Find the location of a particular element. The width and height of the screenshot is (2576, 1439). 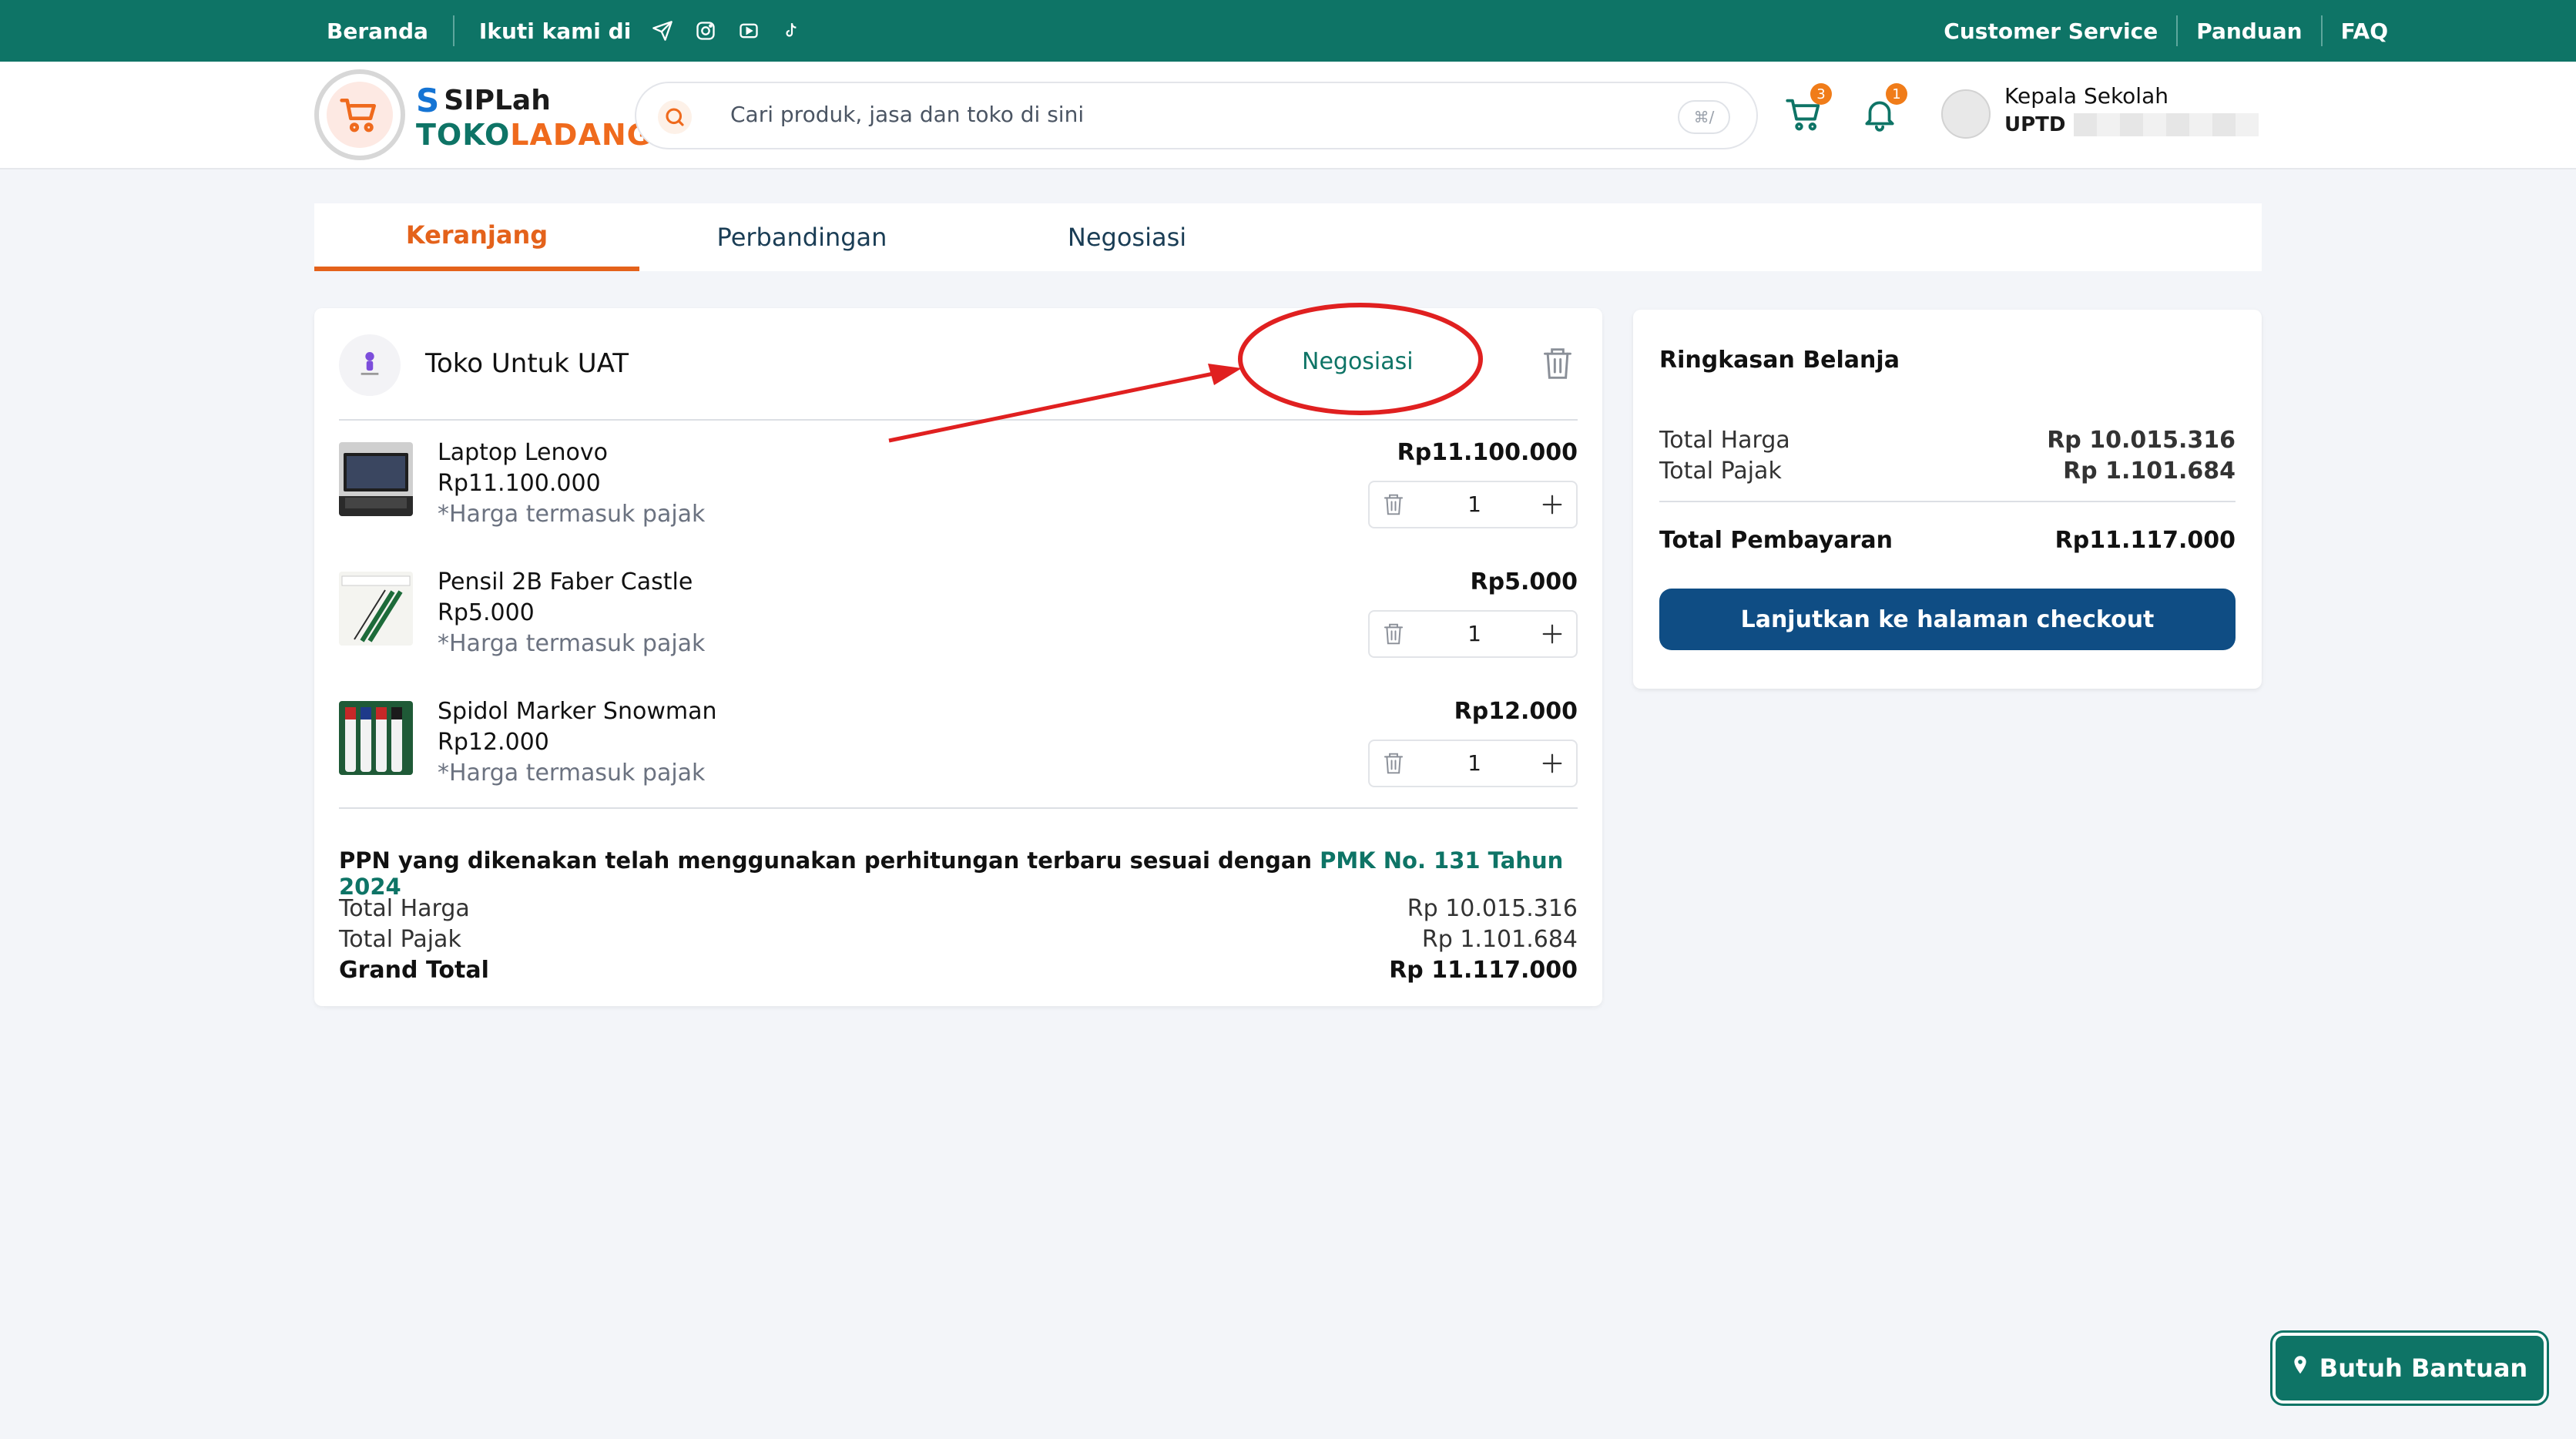

item-total: Rp5.000 is located at coordinates (1524, 582).